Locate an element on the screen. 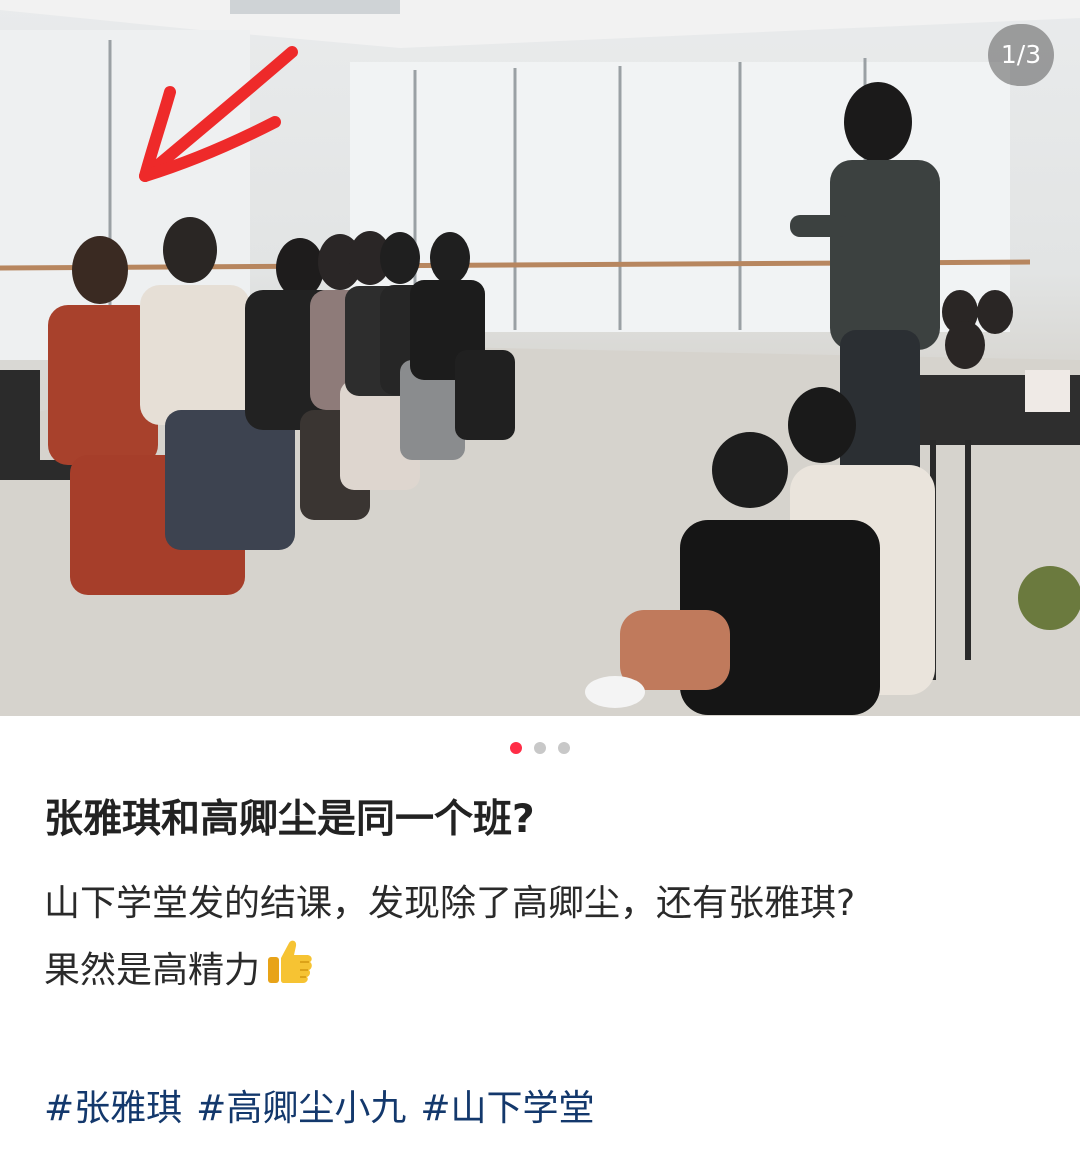 The image size is (1080, 1158). description-line-2: 果然是高精力 is located at coordinates (540, 972).